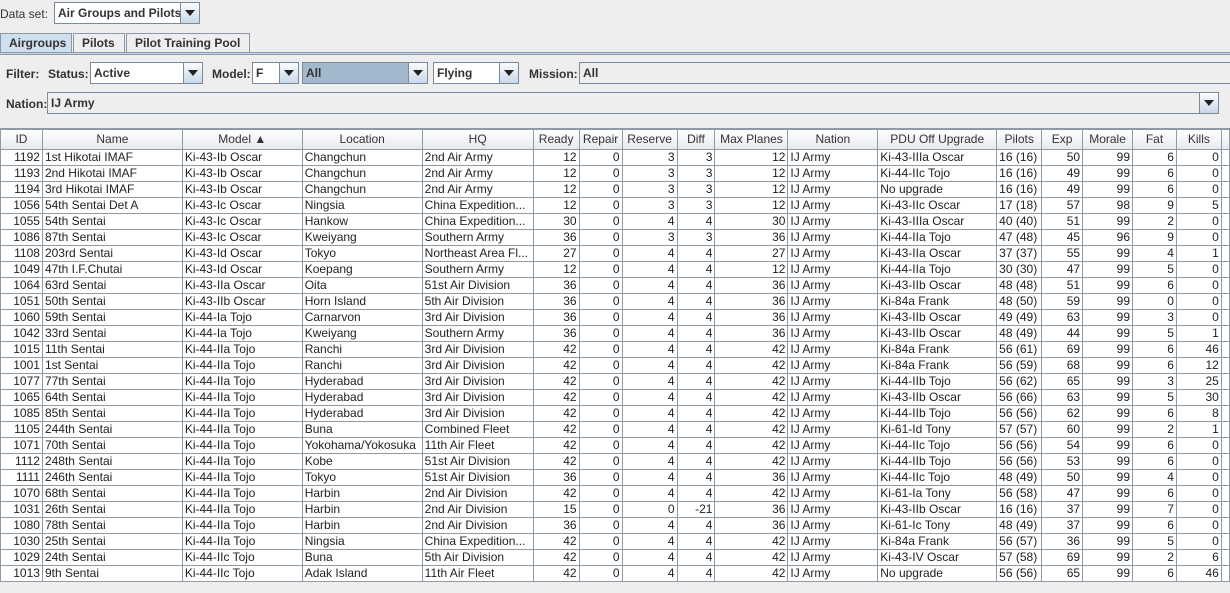 The image size is (1230, 593). What do you see at coordinates (1019, 139) in the screenshot?
I see `column-header: Pilots` at bounding box center [1019, 139].